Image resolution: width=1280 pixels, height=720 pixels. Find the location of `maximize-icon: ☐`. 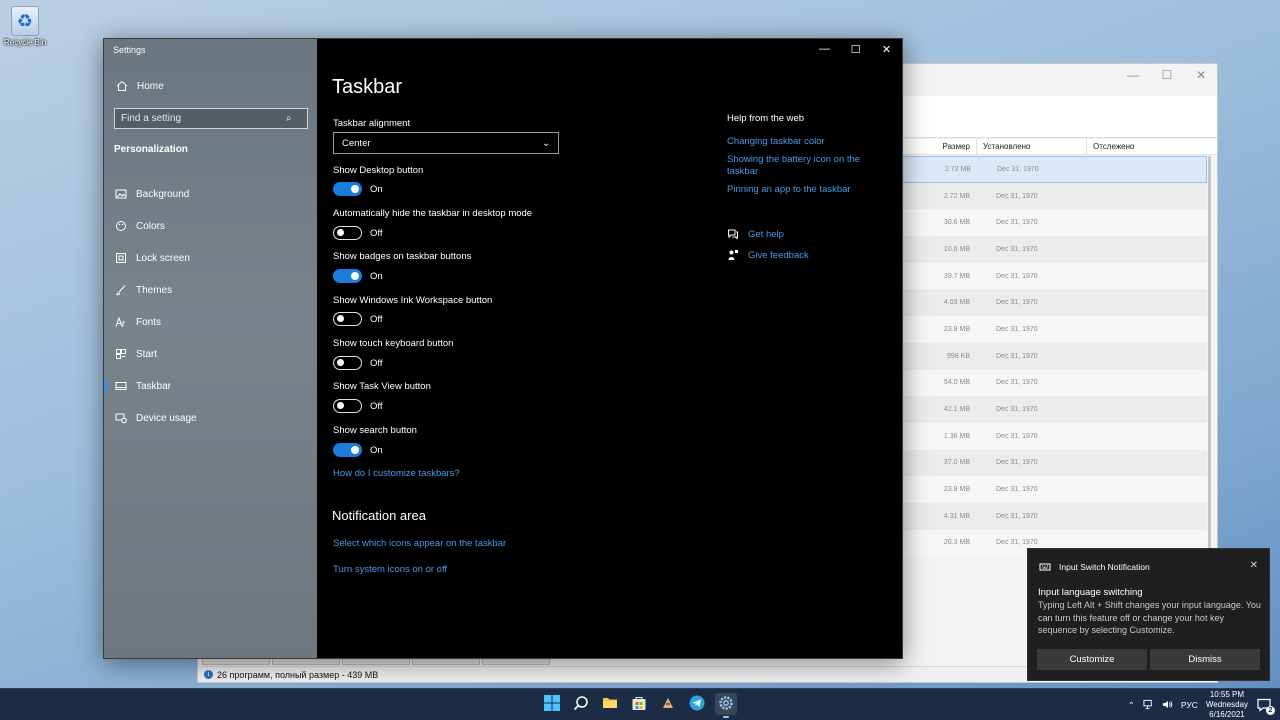

maximize-icon: ☐ is located at coordinates (1167, 75).